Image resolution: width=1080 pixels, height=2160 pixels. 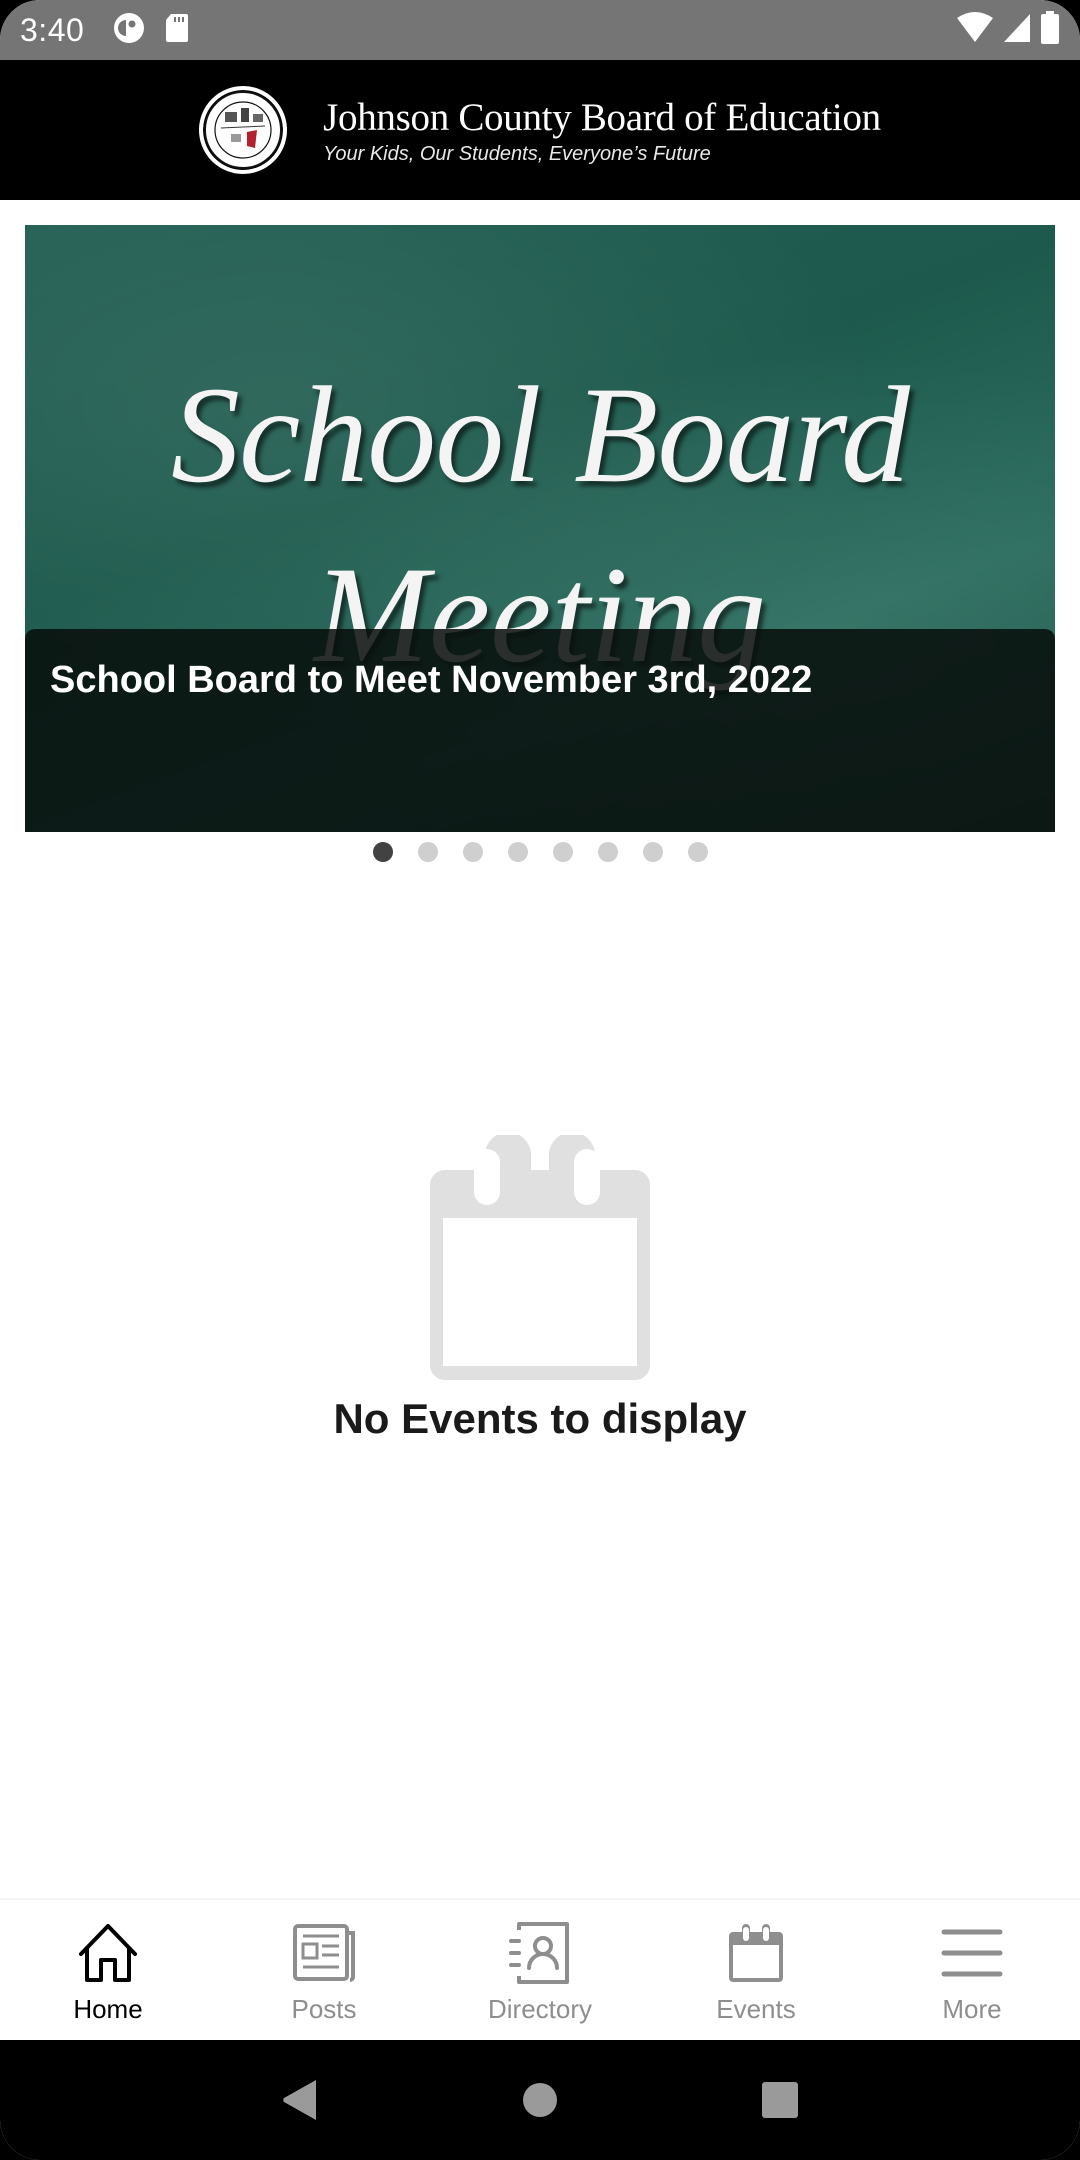 I want to click on nav-label-home: Home, so click(x=108, y=2009).